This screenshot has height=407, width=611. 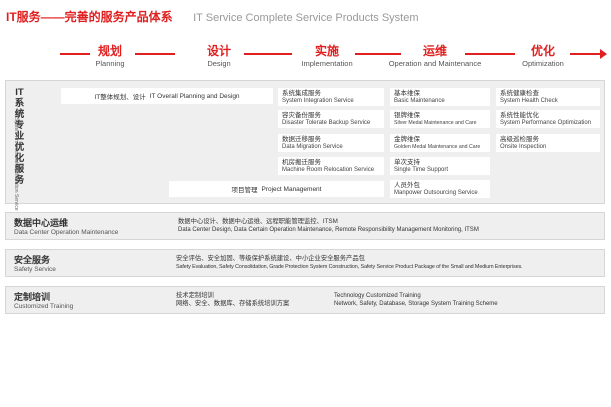 What do you see at coordinates (523, 147) in the screenshot?
I see `service-en: Onsite Inspection` at bounding box center [523, 147].